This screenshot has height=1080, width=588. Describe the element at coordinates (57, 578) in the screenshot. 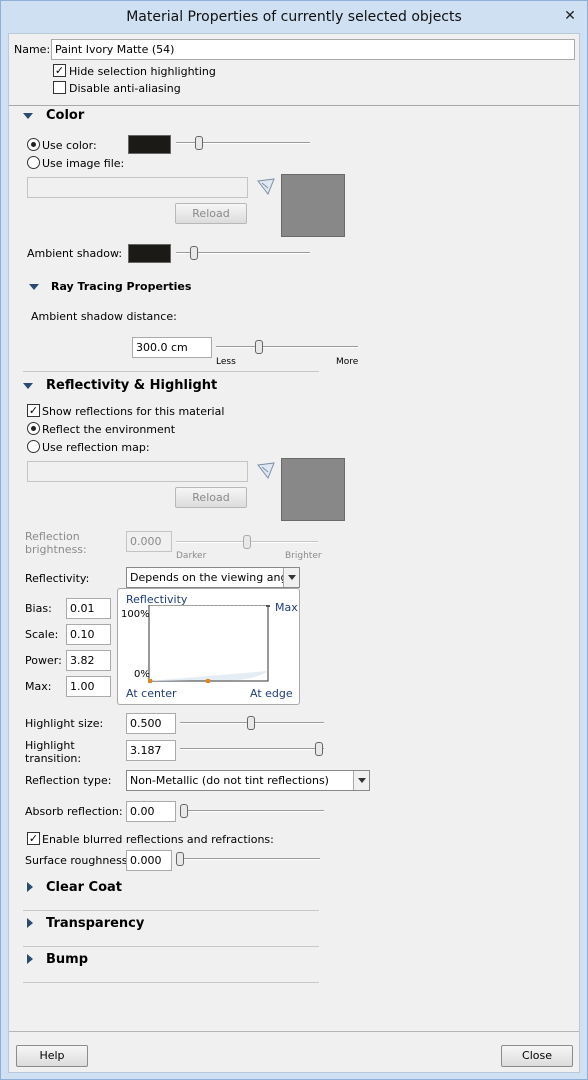

I see `reflectivity-label: Reflectivity:` at that location.